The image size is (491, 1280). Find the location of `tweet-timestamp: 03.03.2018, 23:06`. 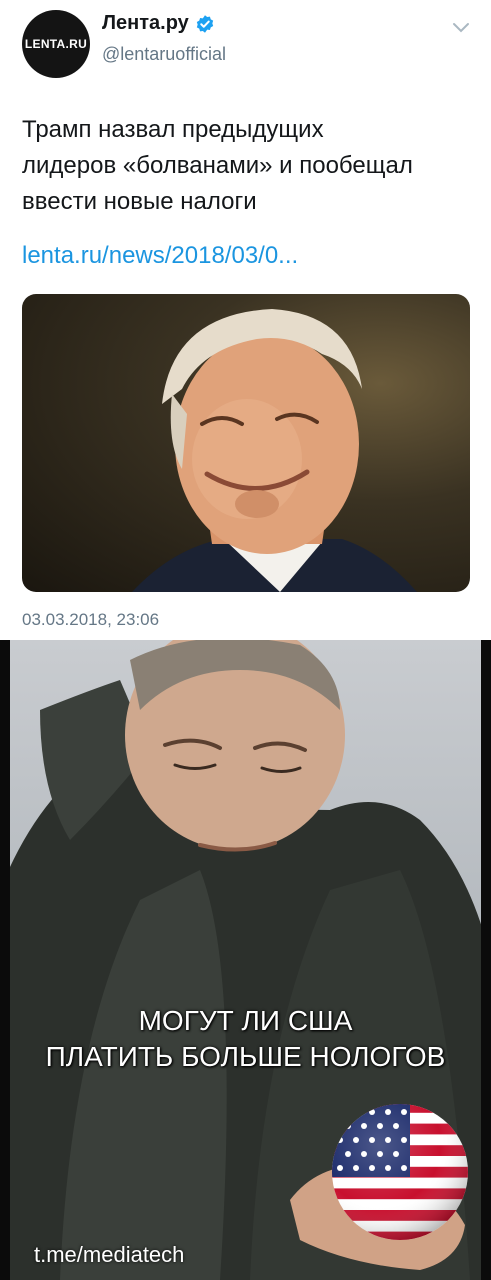

tweet-timestamp: 03.03.2018, 23:06 is located at coordinates (90, 620).